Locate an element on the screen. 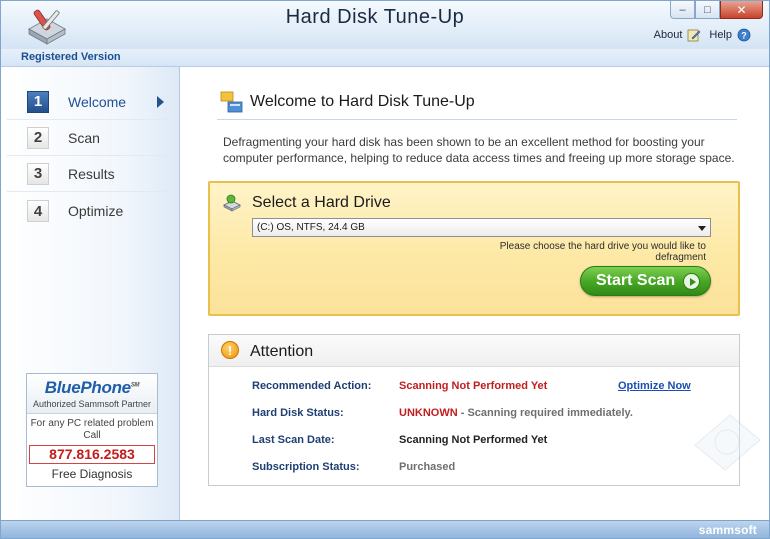  bluephone-text: For any PC related problem Call is located at coordinates (92, 429).